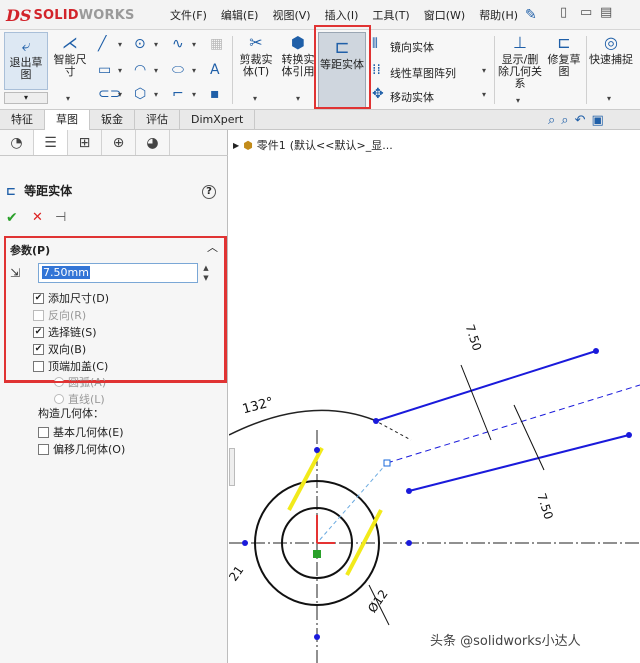 The height and width of the screenshot is (663, 640). Describe the element at coordinates (157, 120) in the screenshot. I see `tab-evaluate: 评估` at that location.